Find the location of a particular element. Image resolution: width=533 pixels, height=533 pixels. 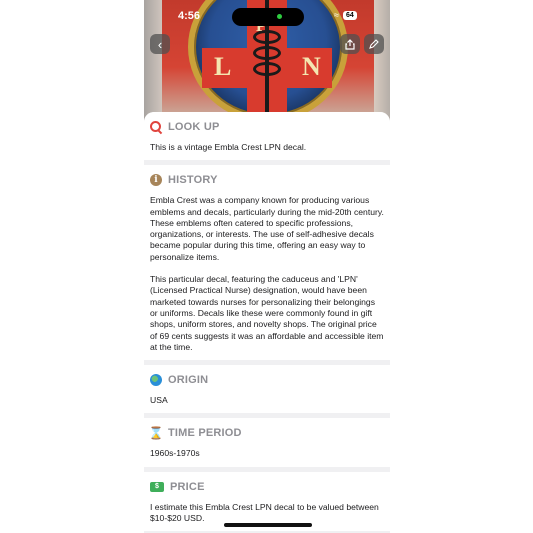

chevron-left-icon: ‹ is located at coordinates (160, 44).